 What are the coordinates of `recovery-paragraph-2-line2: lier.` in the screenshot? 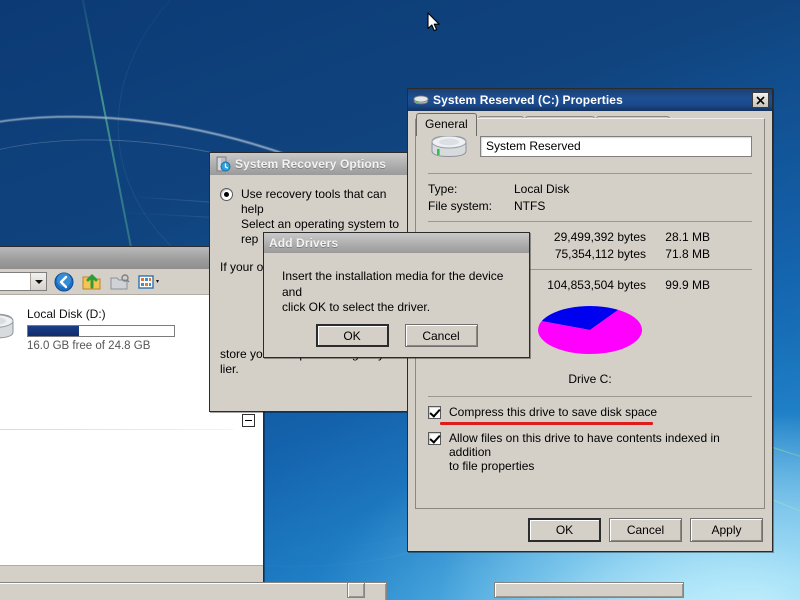 It's located at (229, 369).